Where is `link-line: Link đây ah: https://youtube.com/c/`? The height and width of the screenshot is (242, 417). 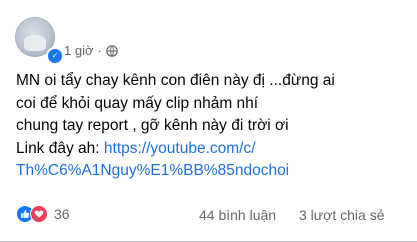
link-line: Link đây ah: https://youtube.com/c/ is located at coordinates (212, 149).